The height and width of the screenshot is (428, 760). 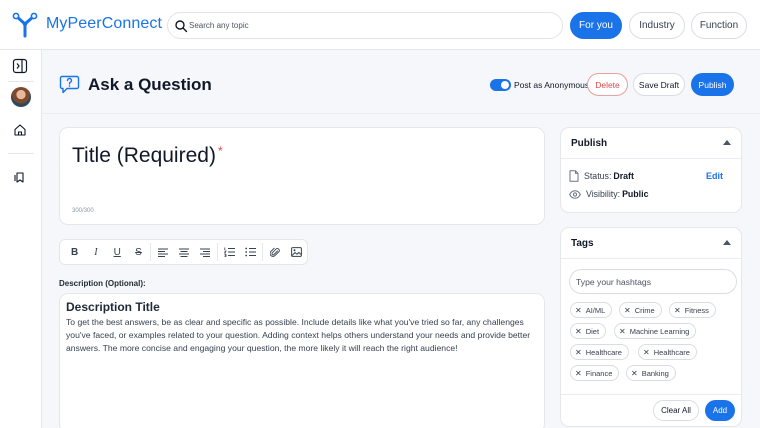 I want to click on tag-chip: ✕ Finance, so click(x=595, y=373).